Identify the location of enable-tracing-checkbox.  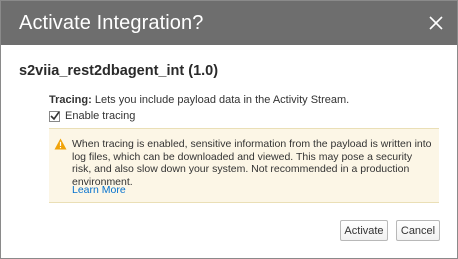
(54, 116).